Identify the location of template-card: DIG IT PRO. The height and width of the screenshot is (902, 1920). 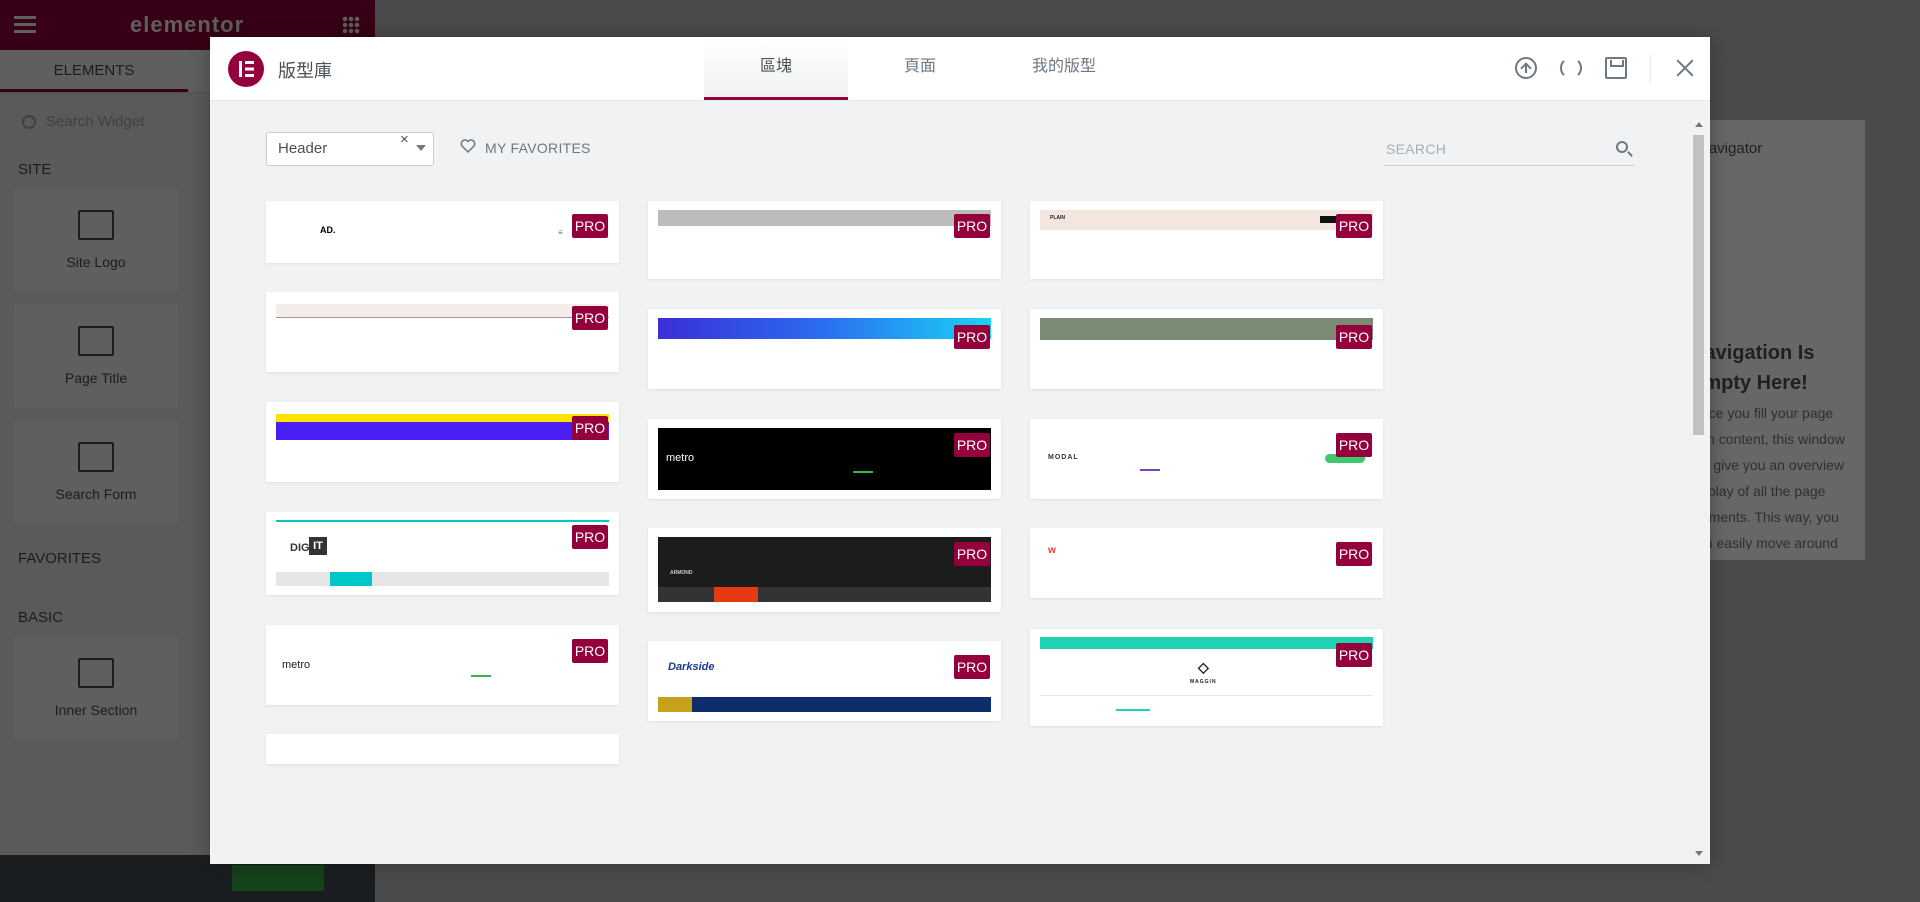
(442, 553).